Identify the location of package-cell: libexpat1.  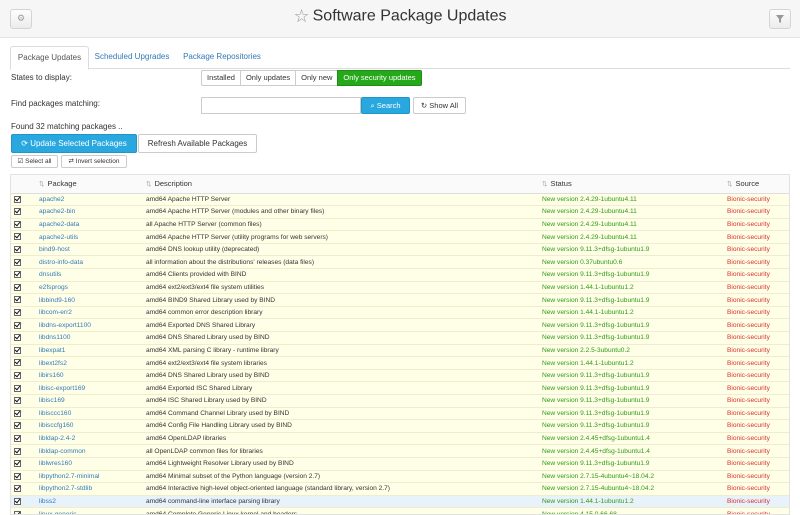
(88, 351).